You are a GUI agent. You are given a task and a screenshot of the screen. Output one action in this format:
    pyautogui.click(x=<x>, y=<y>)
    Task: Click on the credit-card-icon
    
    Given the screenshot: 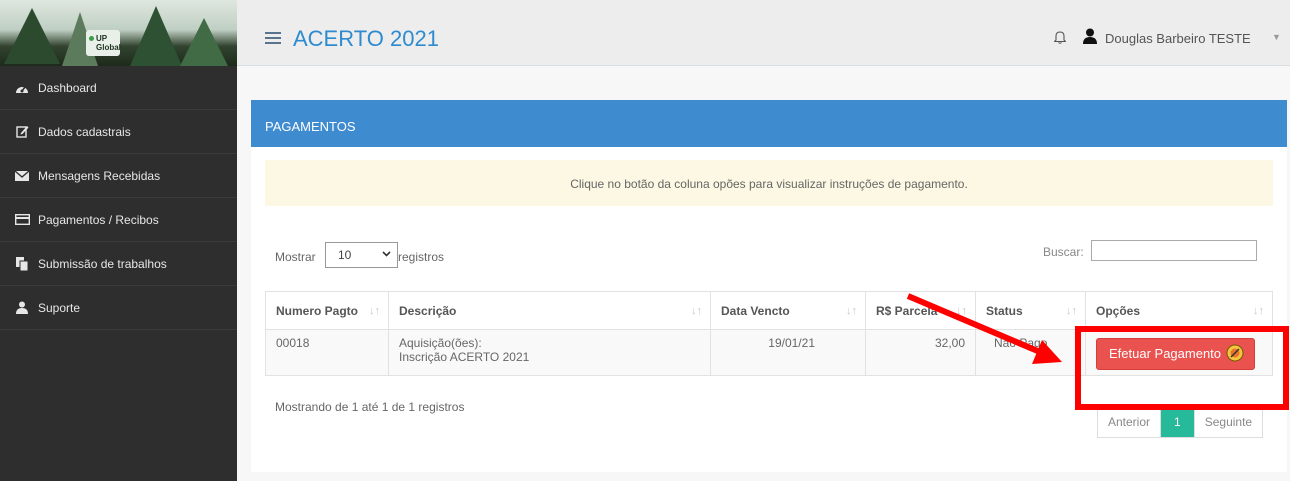 What is the action you would take?
    pyautogui.click(x=22, y=219)
    